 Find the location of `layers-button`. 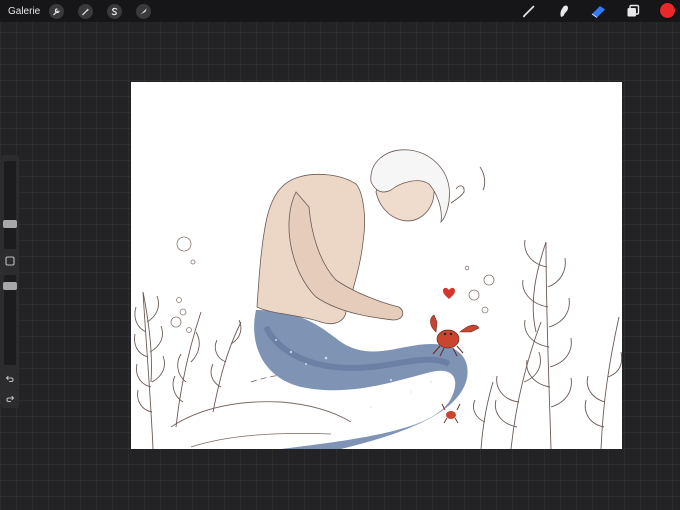

layers-button is located at coordinates (633, 11).